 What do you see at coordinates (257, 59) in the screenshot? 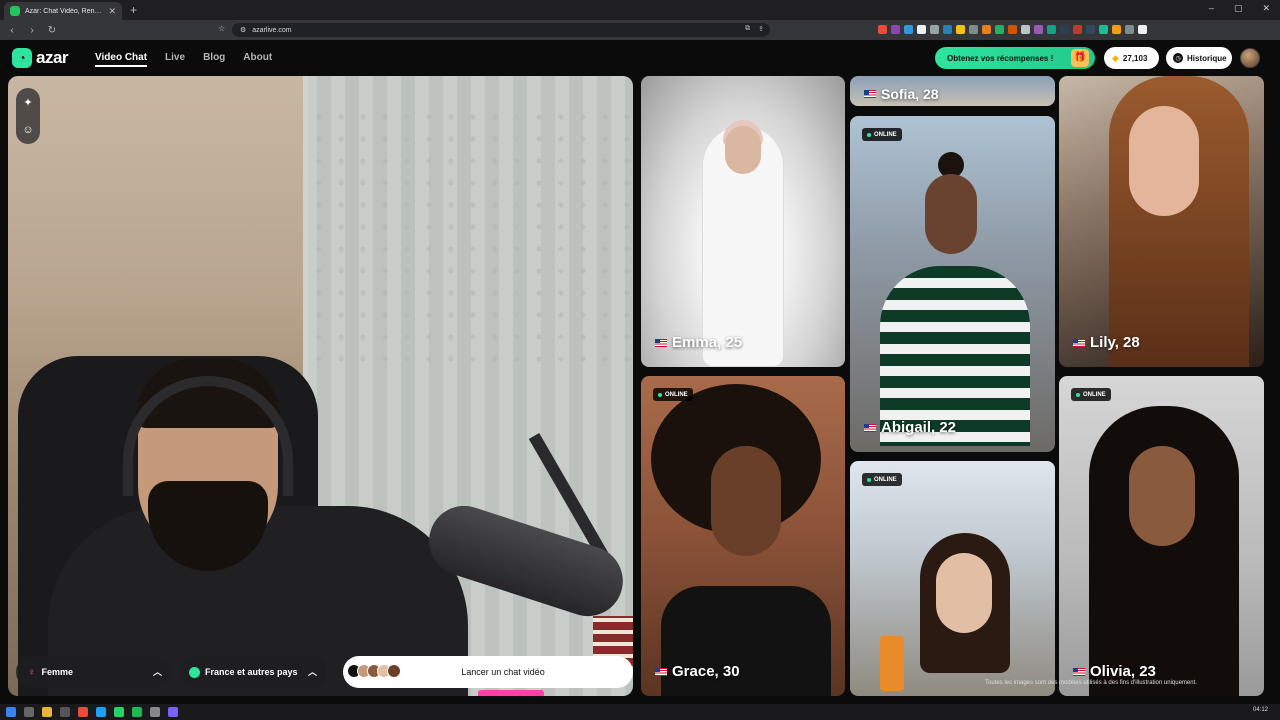
I see `nav-about: About` at bounding box center [257, 59].